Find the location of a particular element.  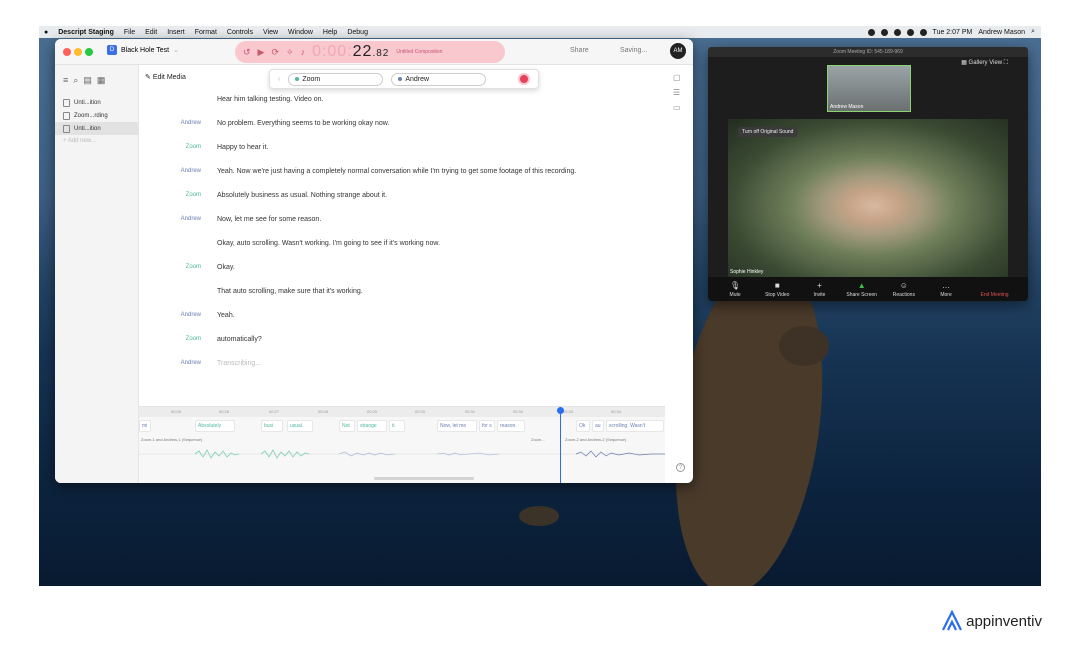

avatar: AM is located at coordinates (678, 51).